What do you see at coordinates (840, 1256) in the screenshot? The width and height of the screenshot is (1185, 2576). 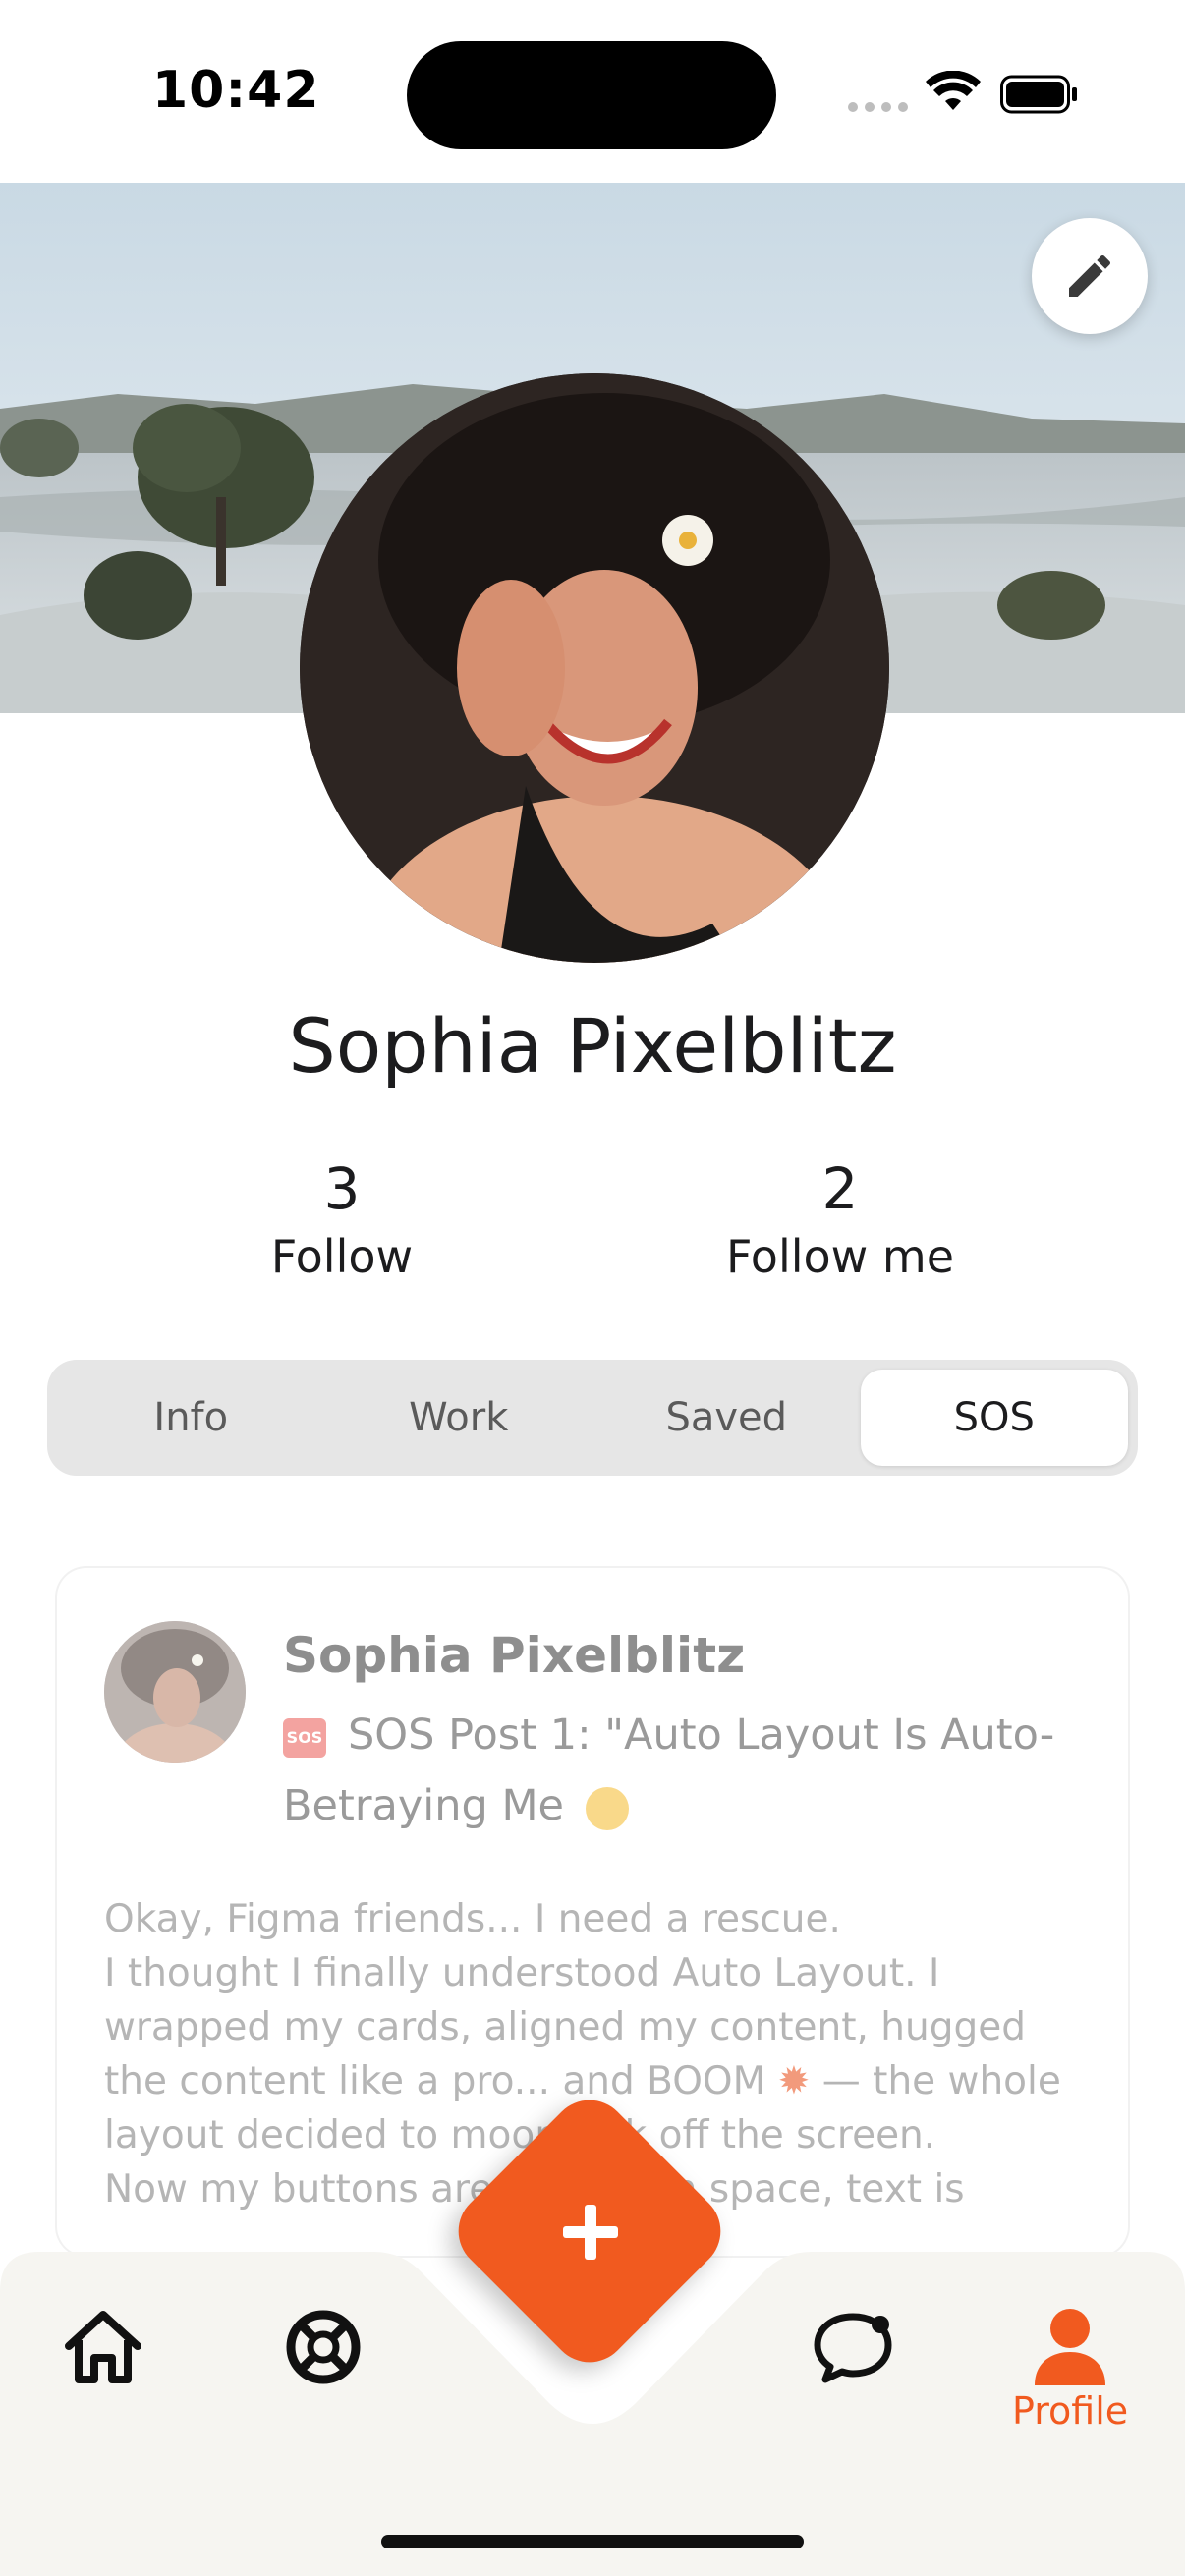 I see `followers-label: Follow me` at bounding box center [840, 1256].